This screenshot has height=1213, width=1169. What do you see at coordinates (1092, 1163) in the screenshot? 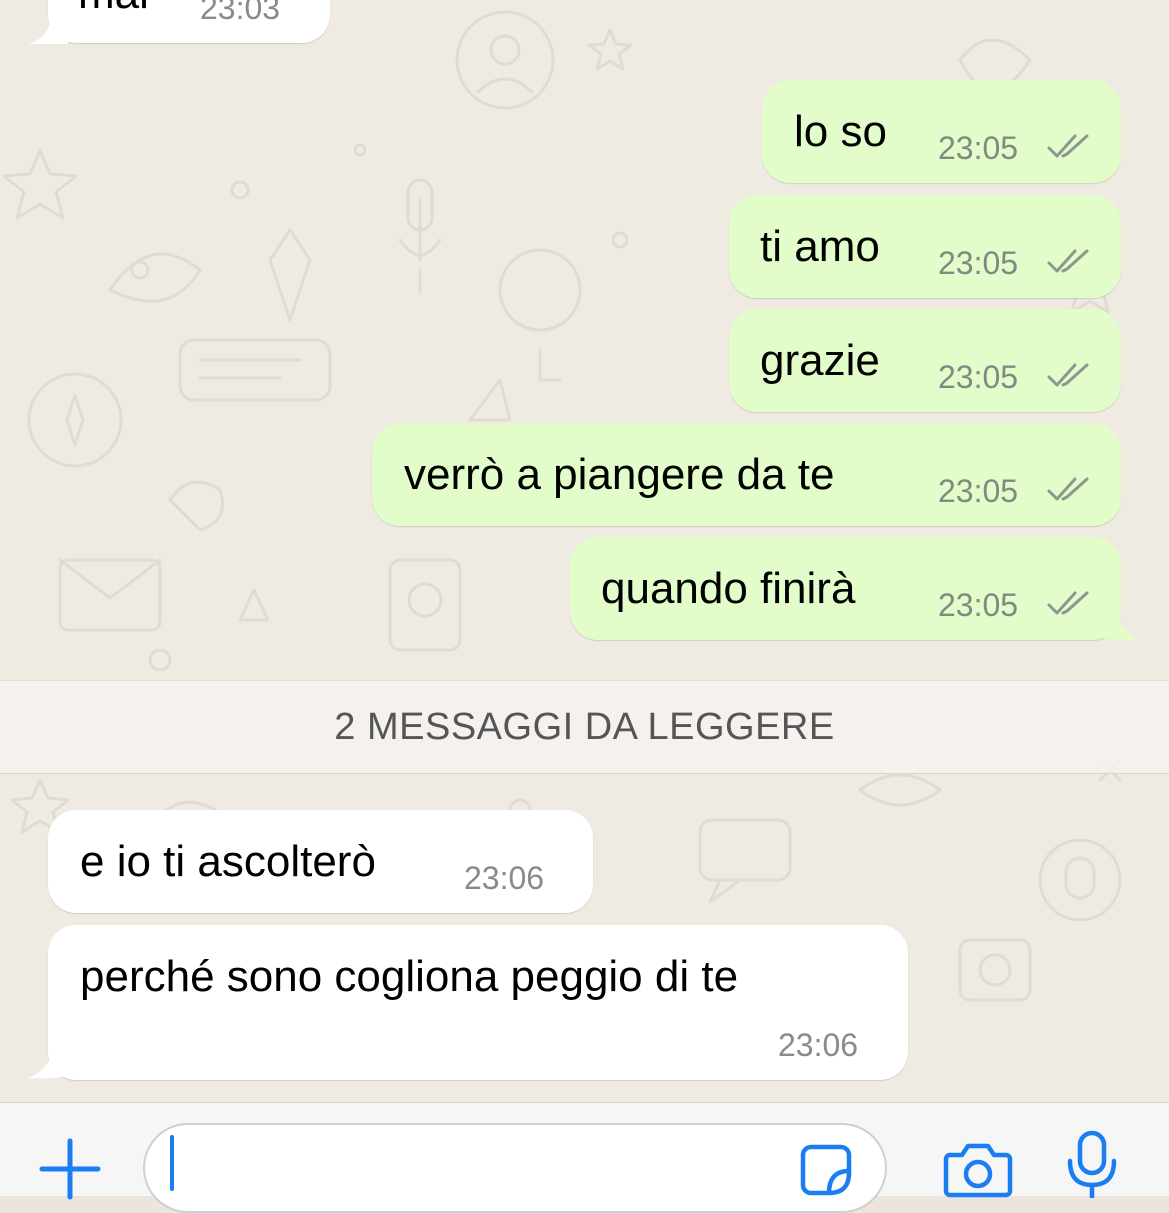
I see `microphone-icon` at bounding box center [1092, 1163].